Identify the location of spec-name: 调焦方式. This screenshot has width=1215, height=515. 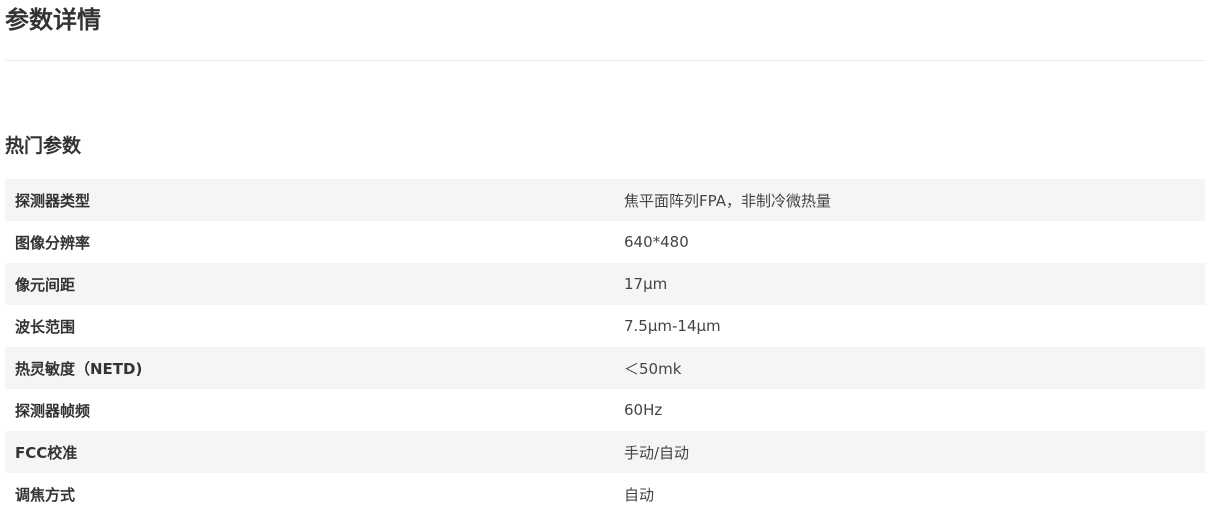
(309, 494).